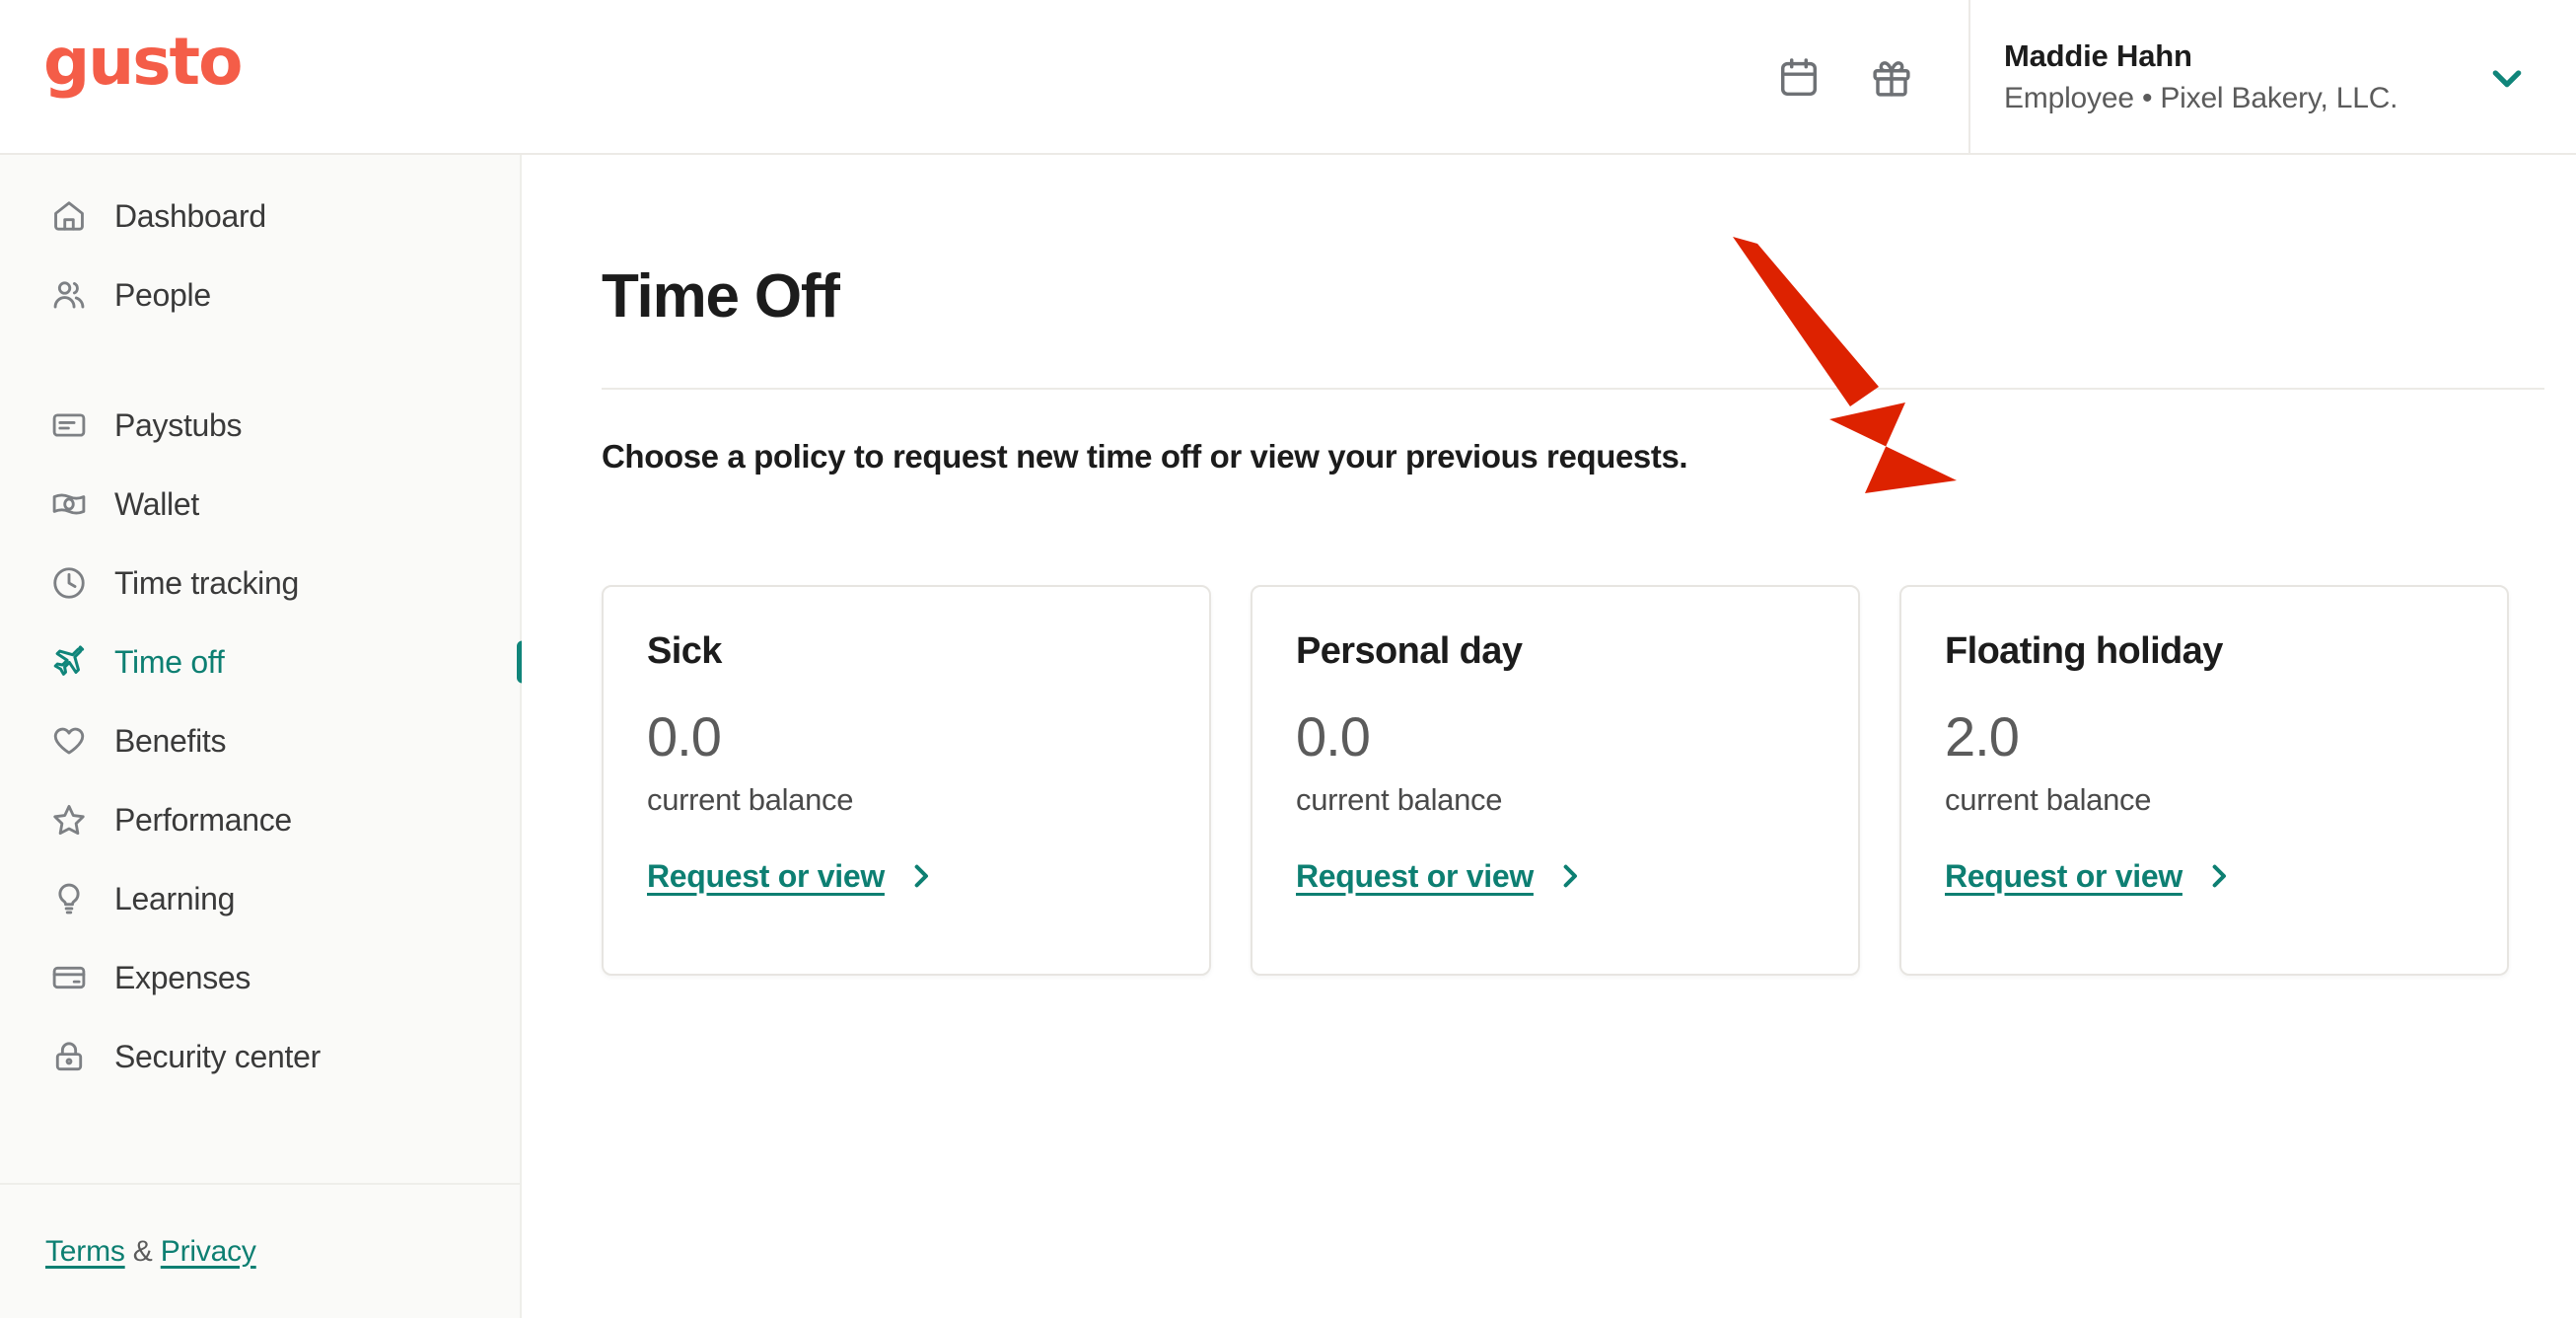 This screenshot has width=2576, height=1318. I want to click on sidebar-item-dashboard: Dashboard, so click(260, 216).